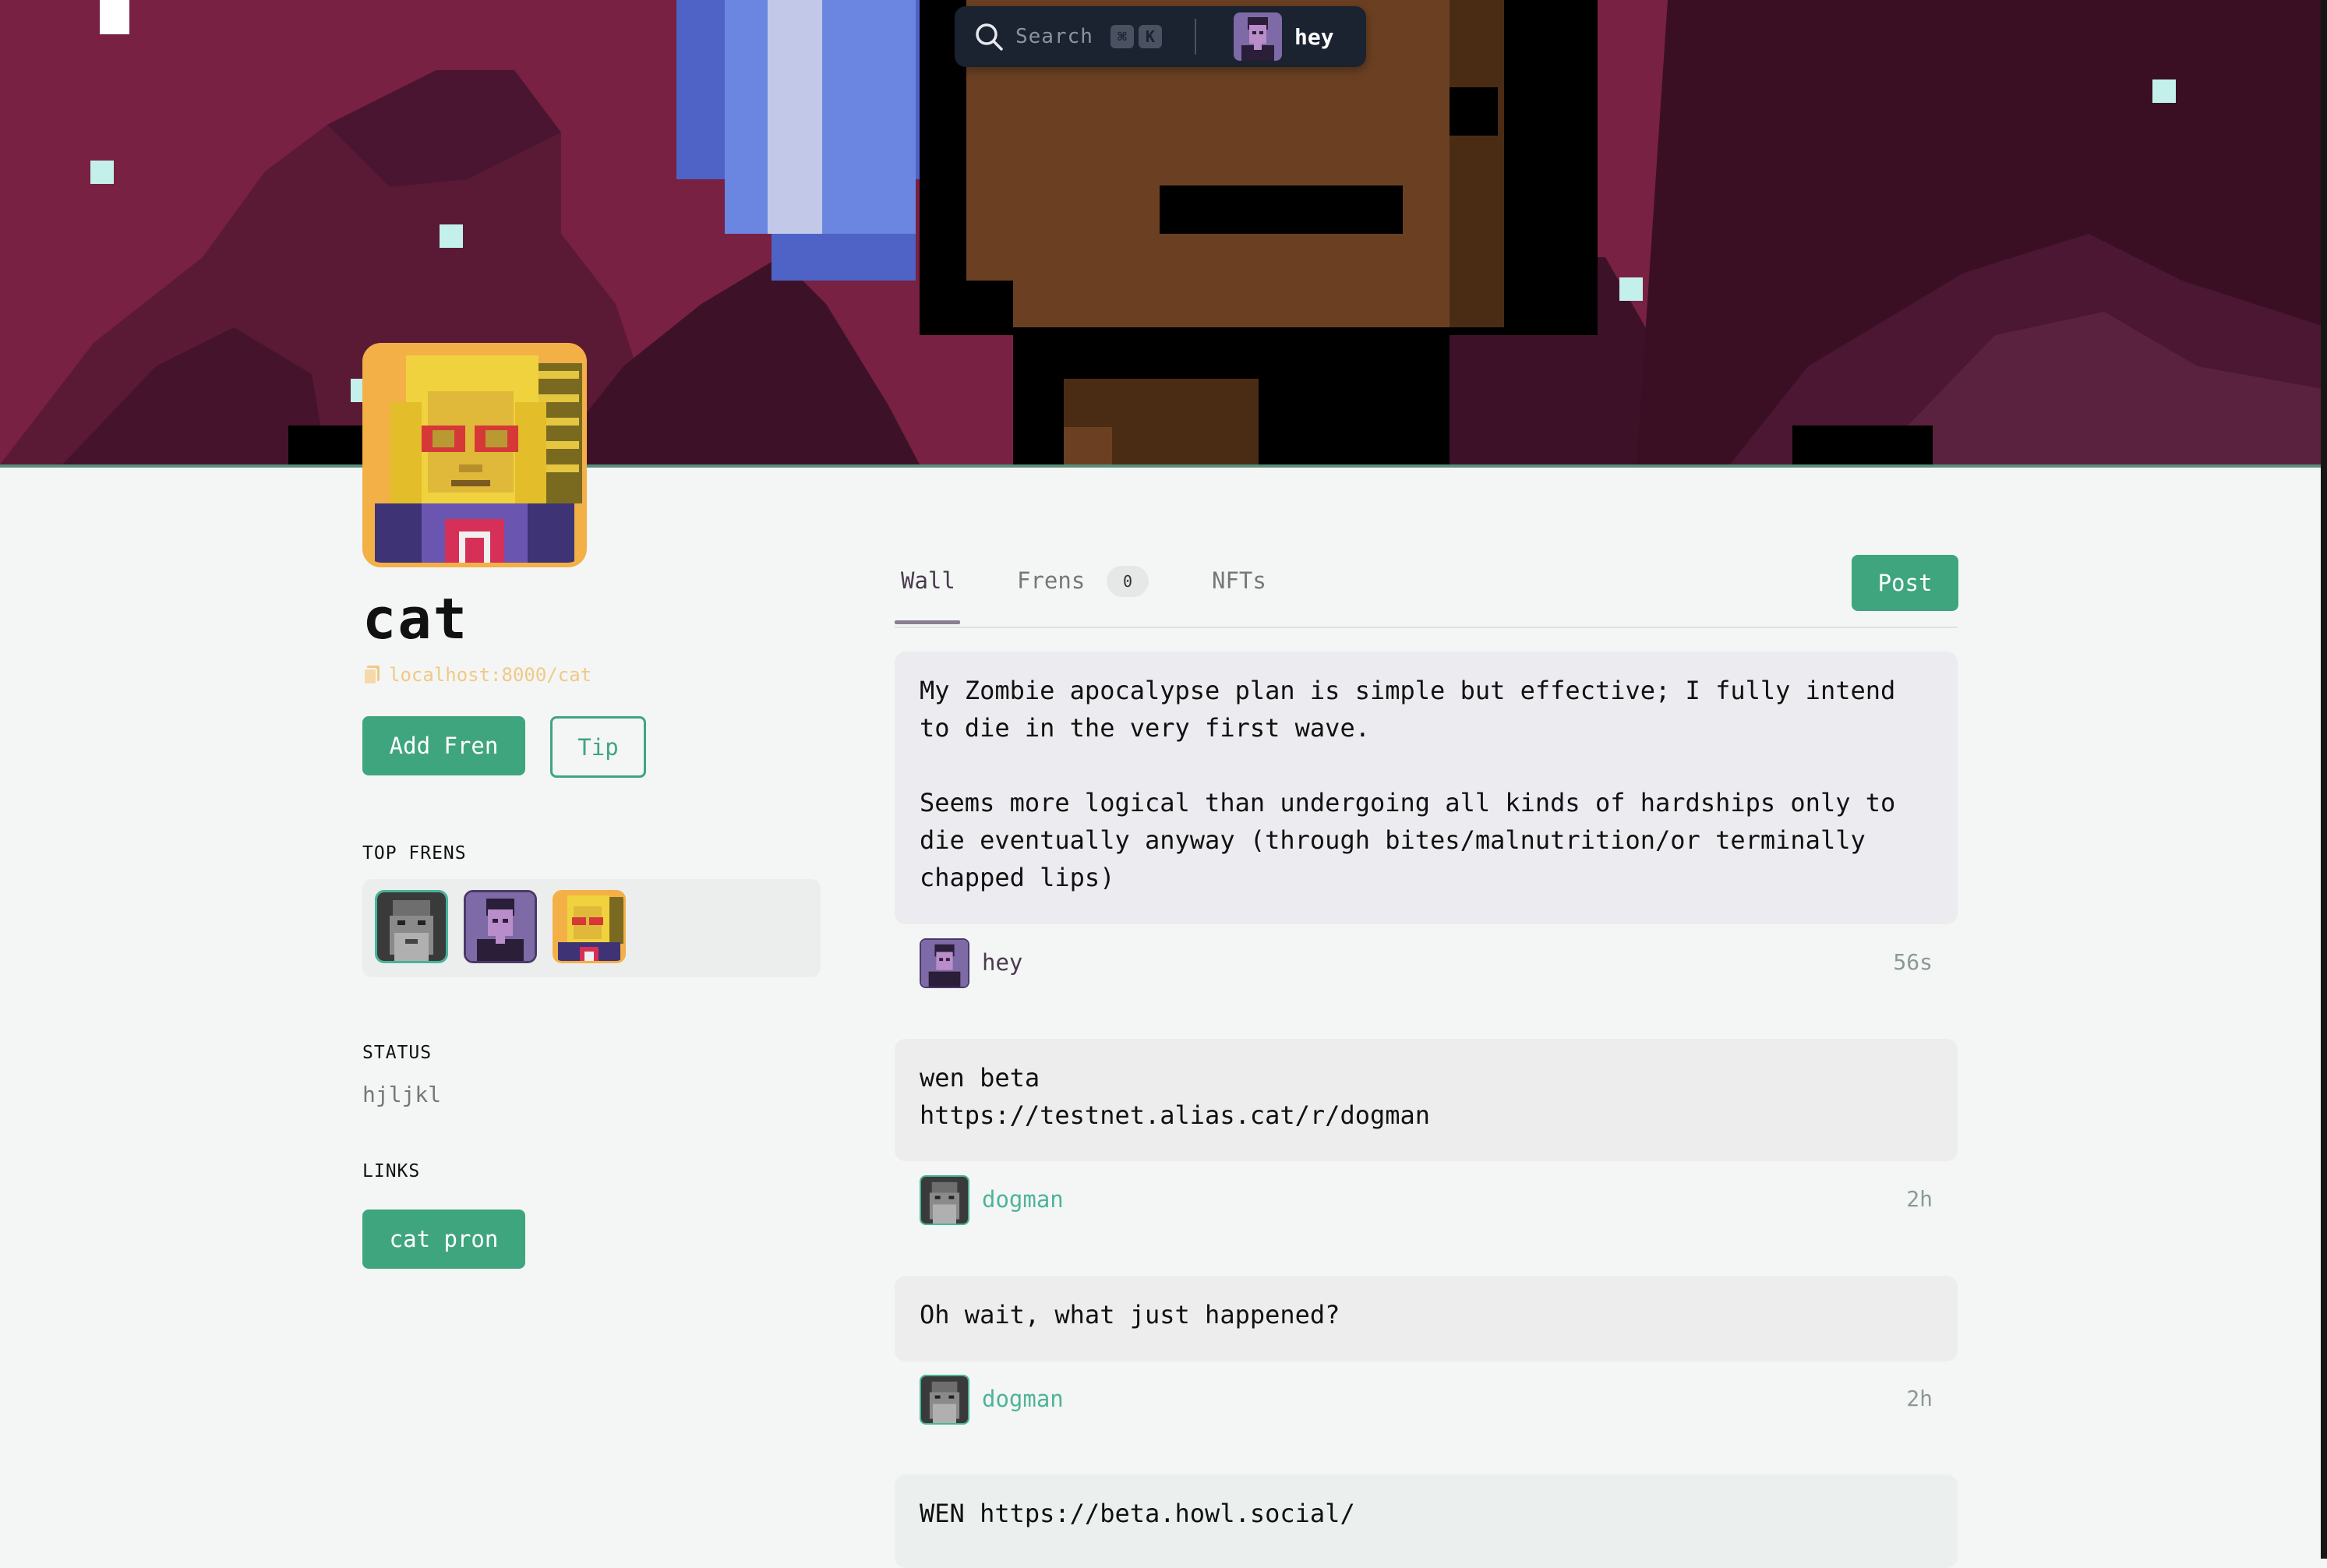  What do you see at coordinates (598, 747) in the screenshot?
I see `tip-button: Tip` at bounding box center [598, 747].